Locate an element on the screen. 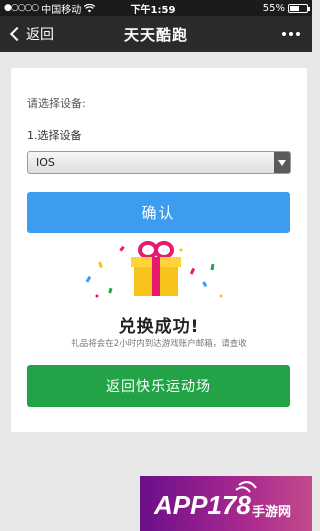 The image size is (320, 531). back-label: 返回 is located at coordinates (40, 35).